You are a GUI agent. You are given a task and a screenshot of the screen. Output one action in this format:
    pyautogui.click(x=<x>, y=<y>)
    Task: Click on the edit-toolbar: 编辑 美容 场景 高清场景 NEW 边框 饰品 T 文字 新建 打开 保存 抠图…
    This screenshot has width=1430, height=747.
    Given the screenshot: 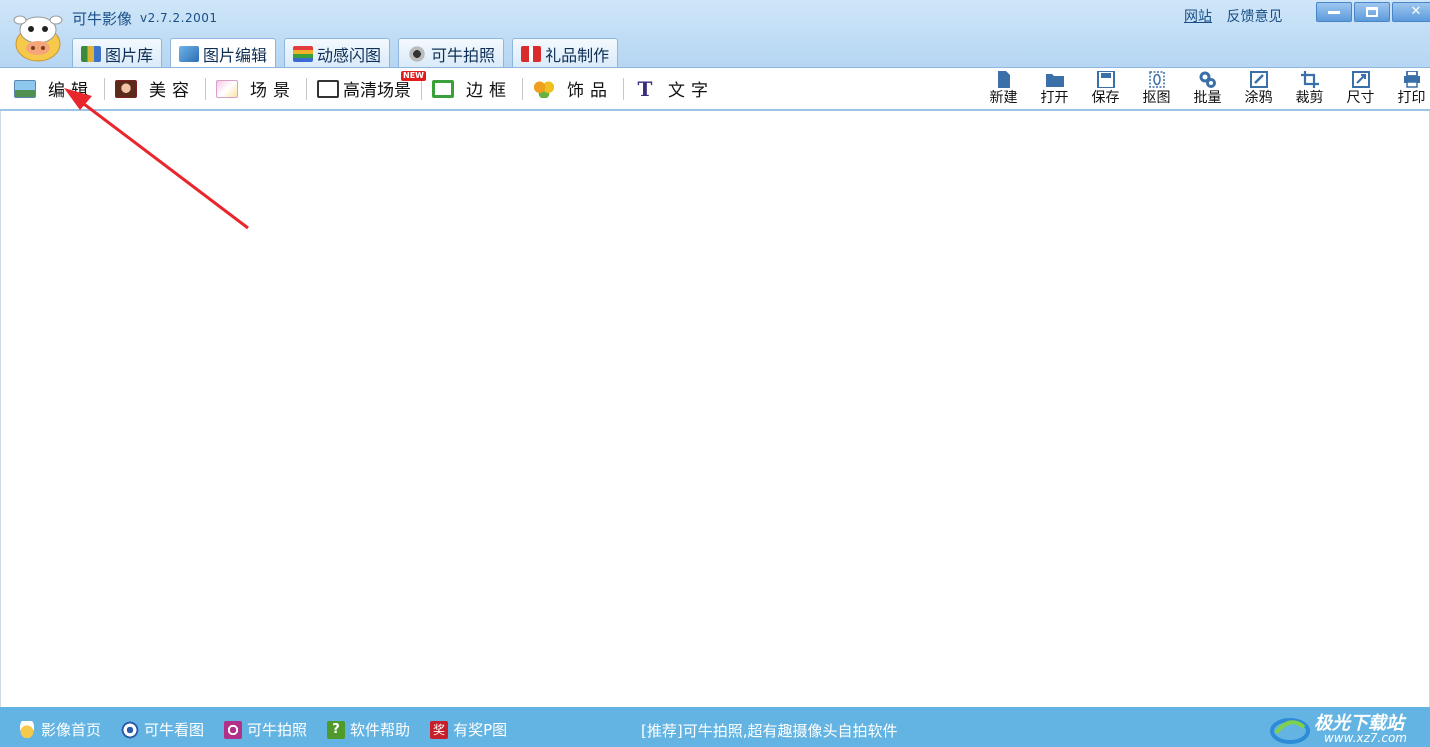 What is the action you would take?
    pyautogui.click(x=715, y=89)
    